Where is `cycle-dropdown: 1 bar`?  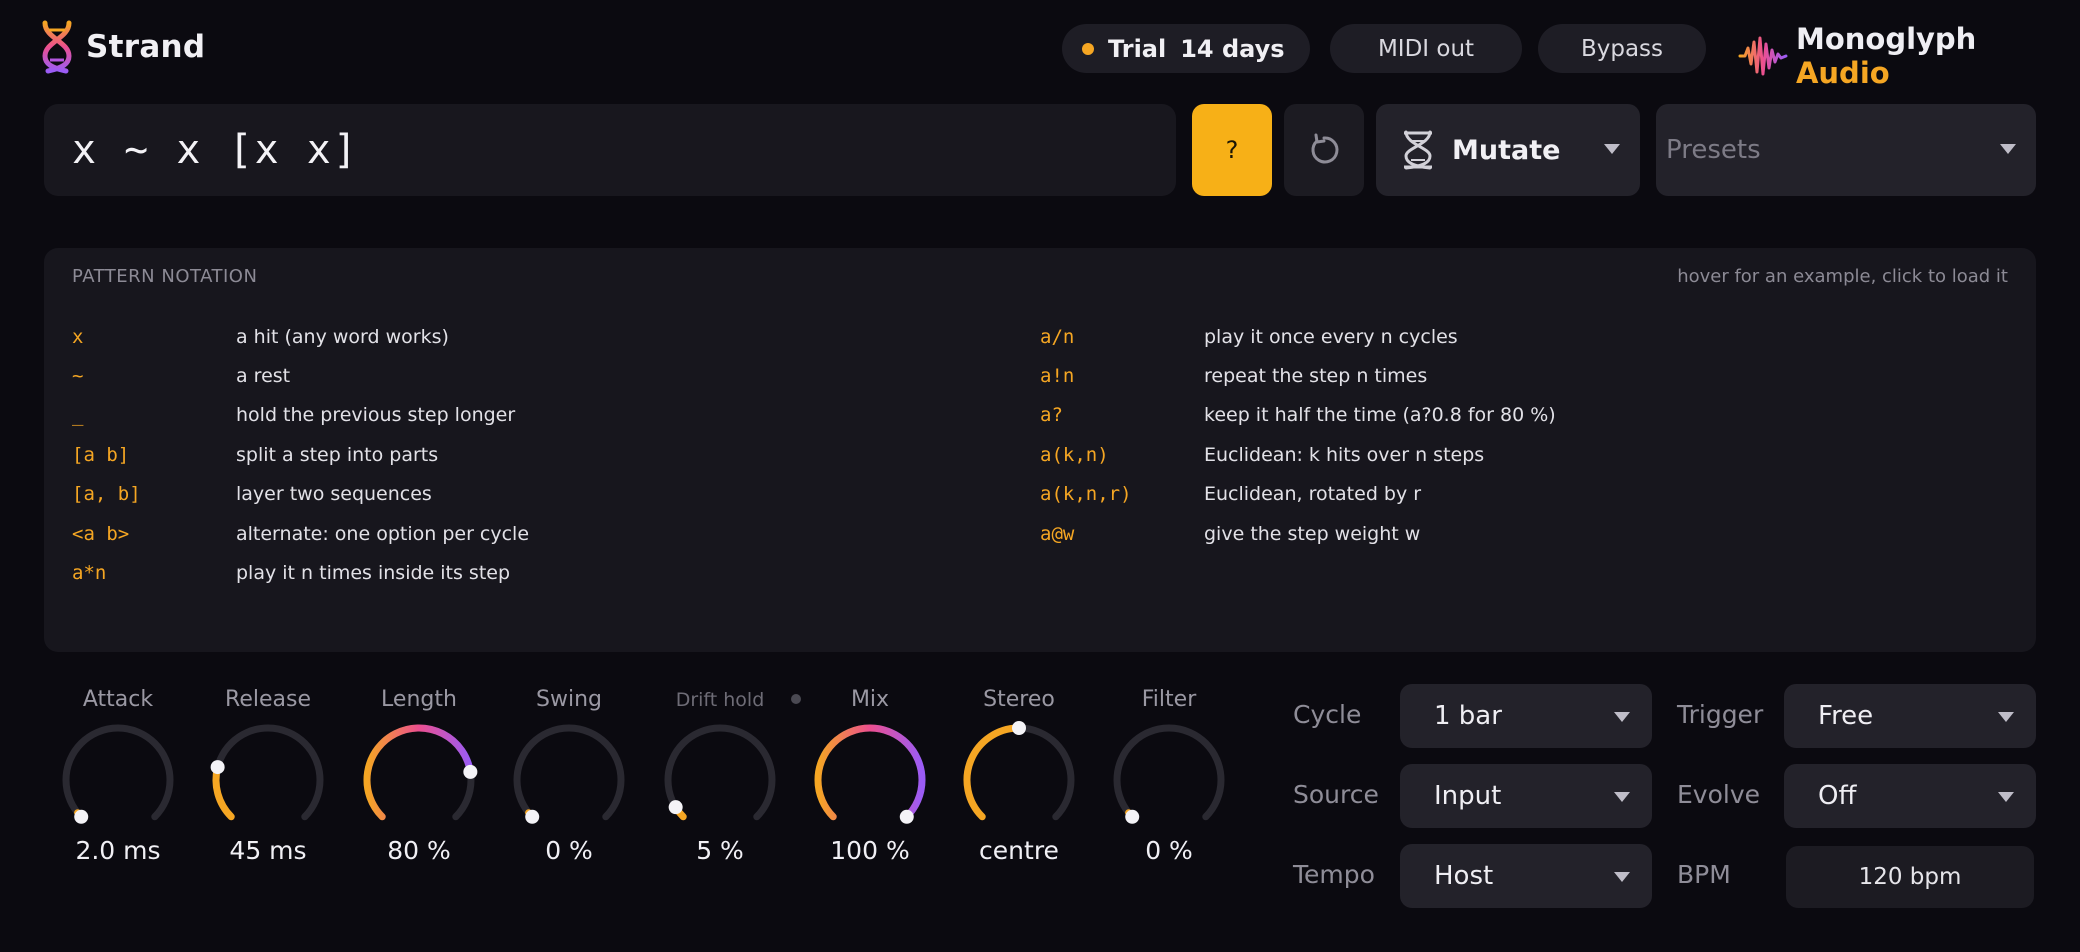 cycle-dropdown: 1 bar is located at coordinates (1526, 716).